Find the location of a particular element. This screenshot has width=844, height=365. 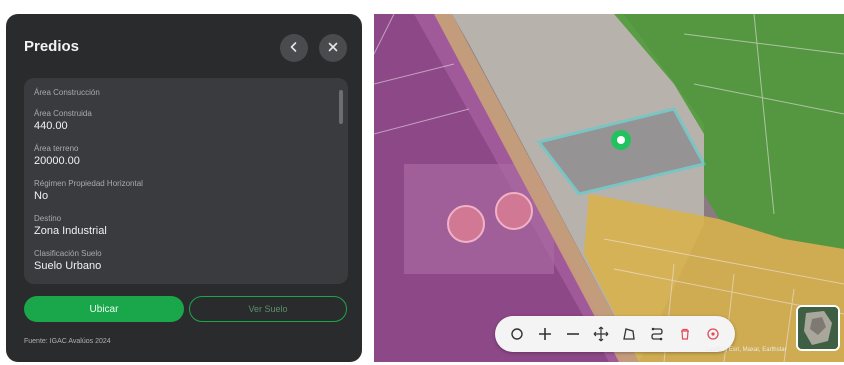

panel-title: Predios is located at coordinates (52, 46).